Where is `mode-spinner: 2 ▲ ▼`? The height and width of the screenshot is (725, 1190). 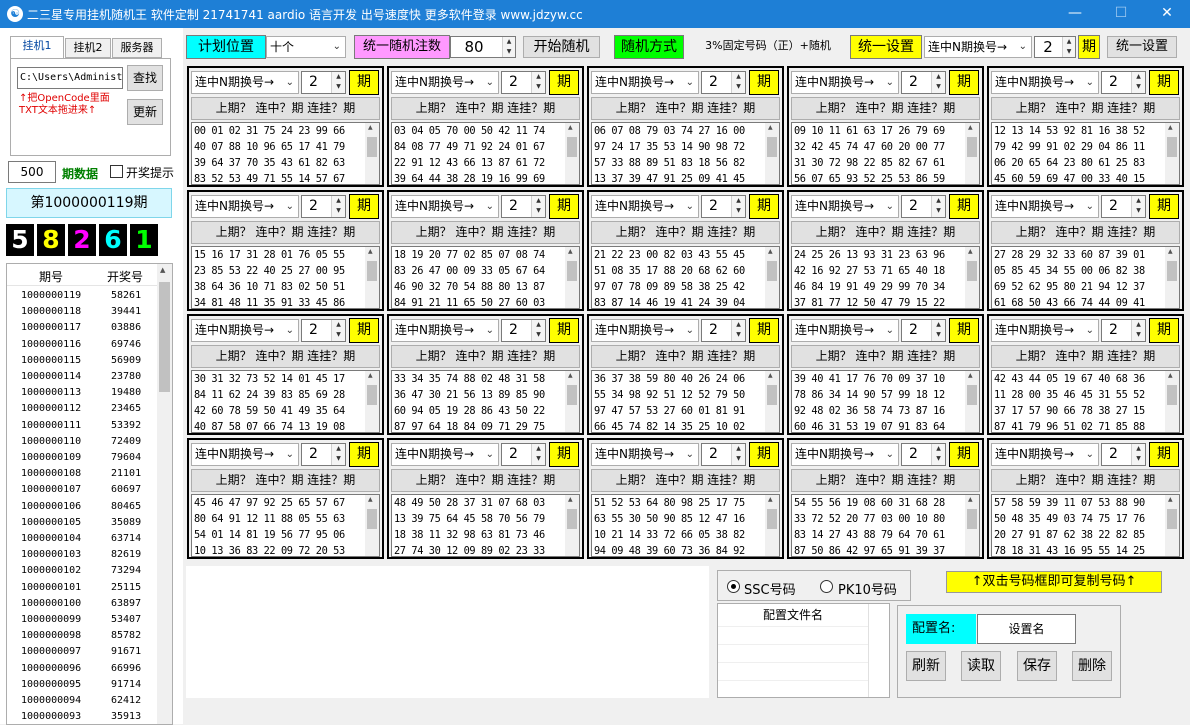
mode-spinner: 2 ▲ ▼ is located at coordinates (1055, 47).